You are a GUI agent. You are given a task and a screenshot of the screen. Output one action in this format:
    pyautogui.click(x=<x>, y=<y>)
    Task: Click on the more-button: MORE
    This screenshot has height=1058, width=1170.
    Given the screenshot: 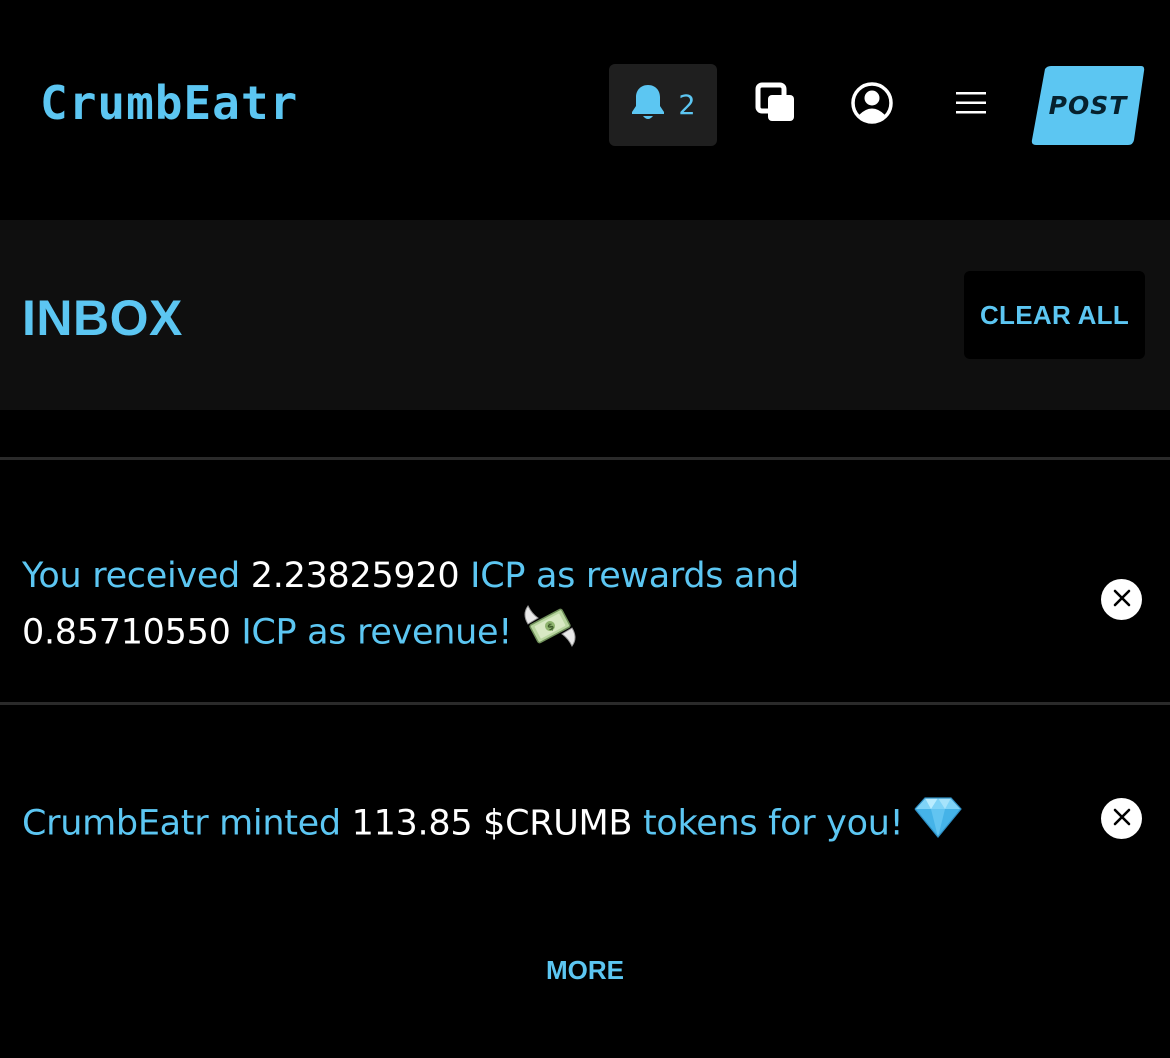 What is the action you would take?
    pyautogui.click(x=585, y=970)
    